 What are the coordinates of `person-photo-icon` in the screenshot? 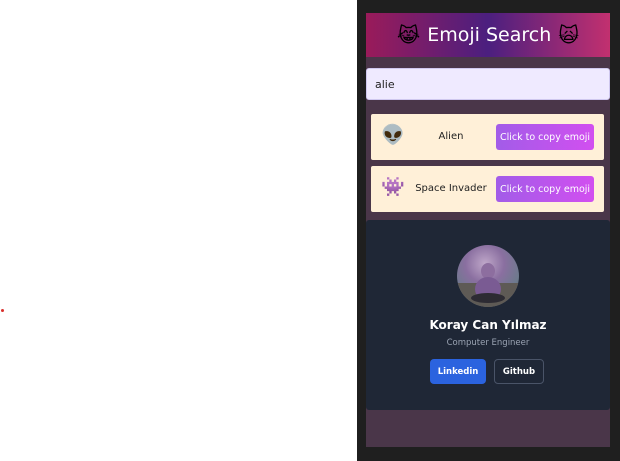 It's located at (488, 285).